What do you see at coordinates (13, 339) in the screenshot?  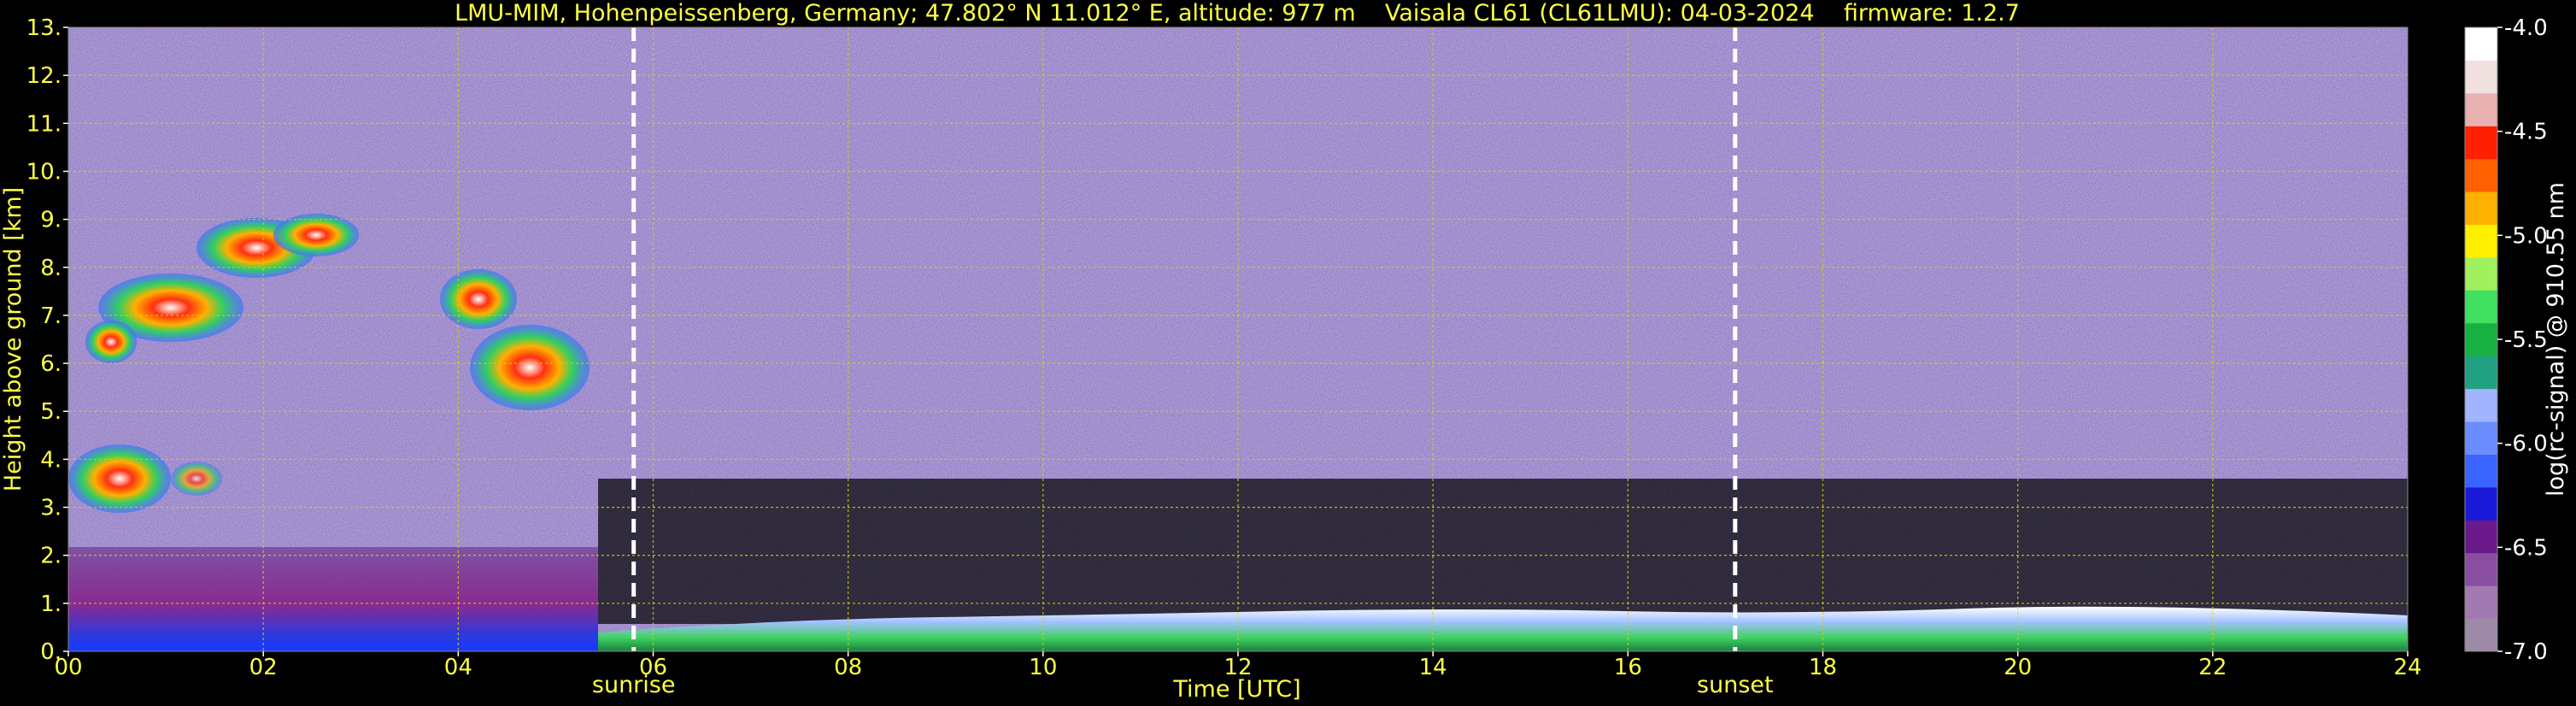 I see `y-axis-label: Height above ground [km]` at bounding box center [13, 339].